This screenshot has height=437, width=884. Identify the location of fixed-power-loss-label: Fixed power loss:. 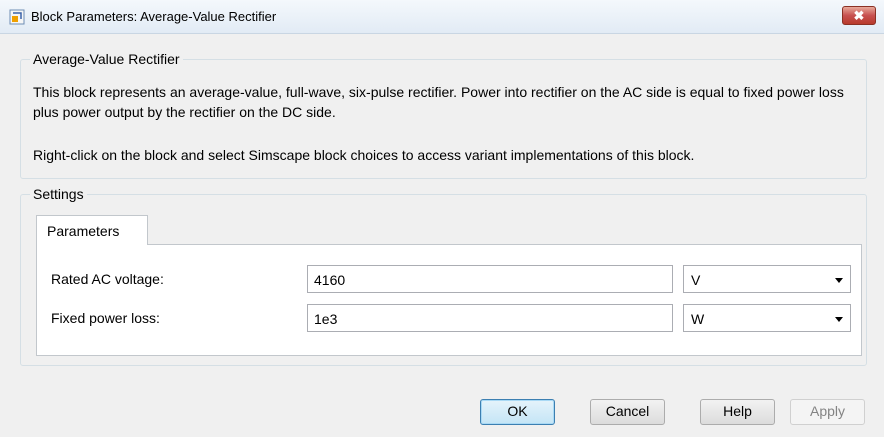
(105, 318).